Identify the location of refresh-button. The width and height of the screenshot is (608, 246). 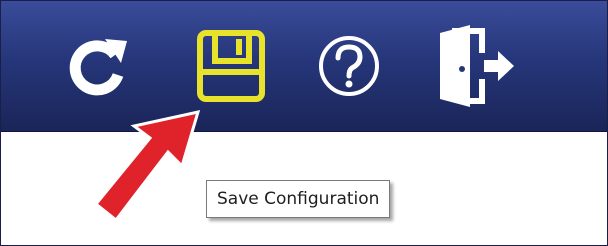
(98, 66).